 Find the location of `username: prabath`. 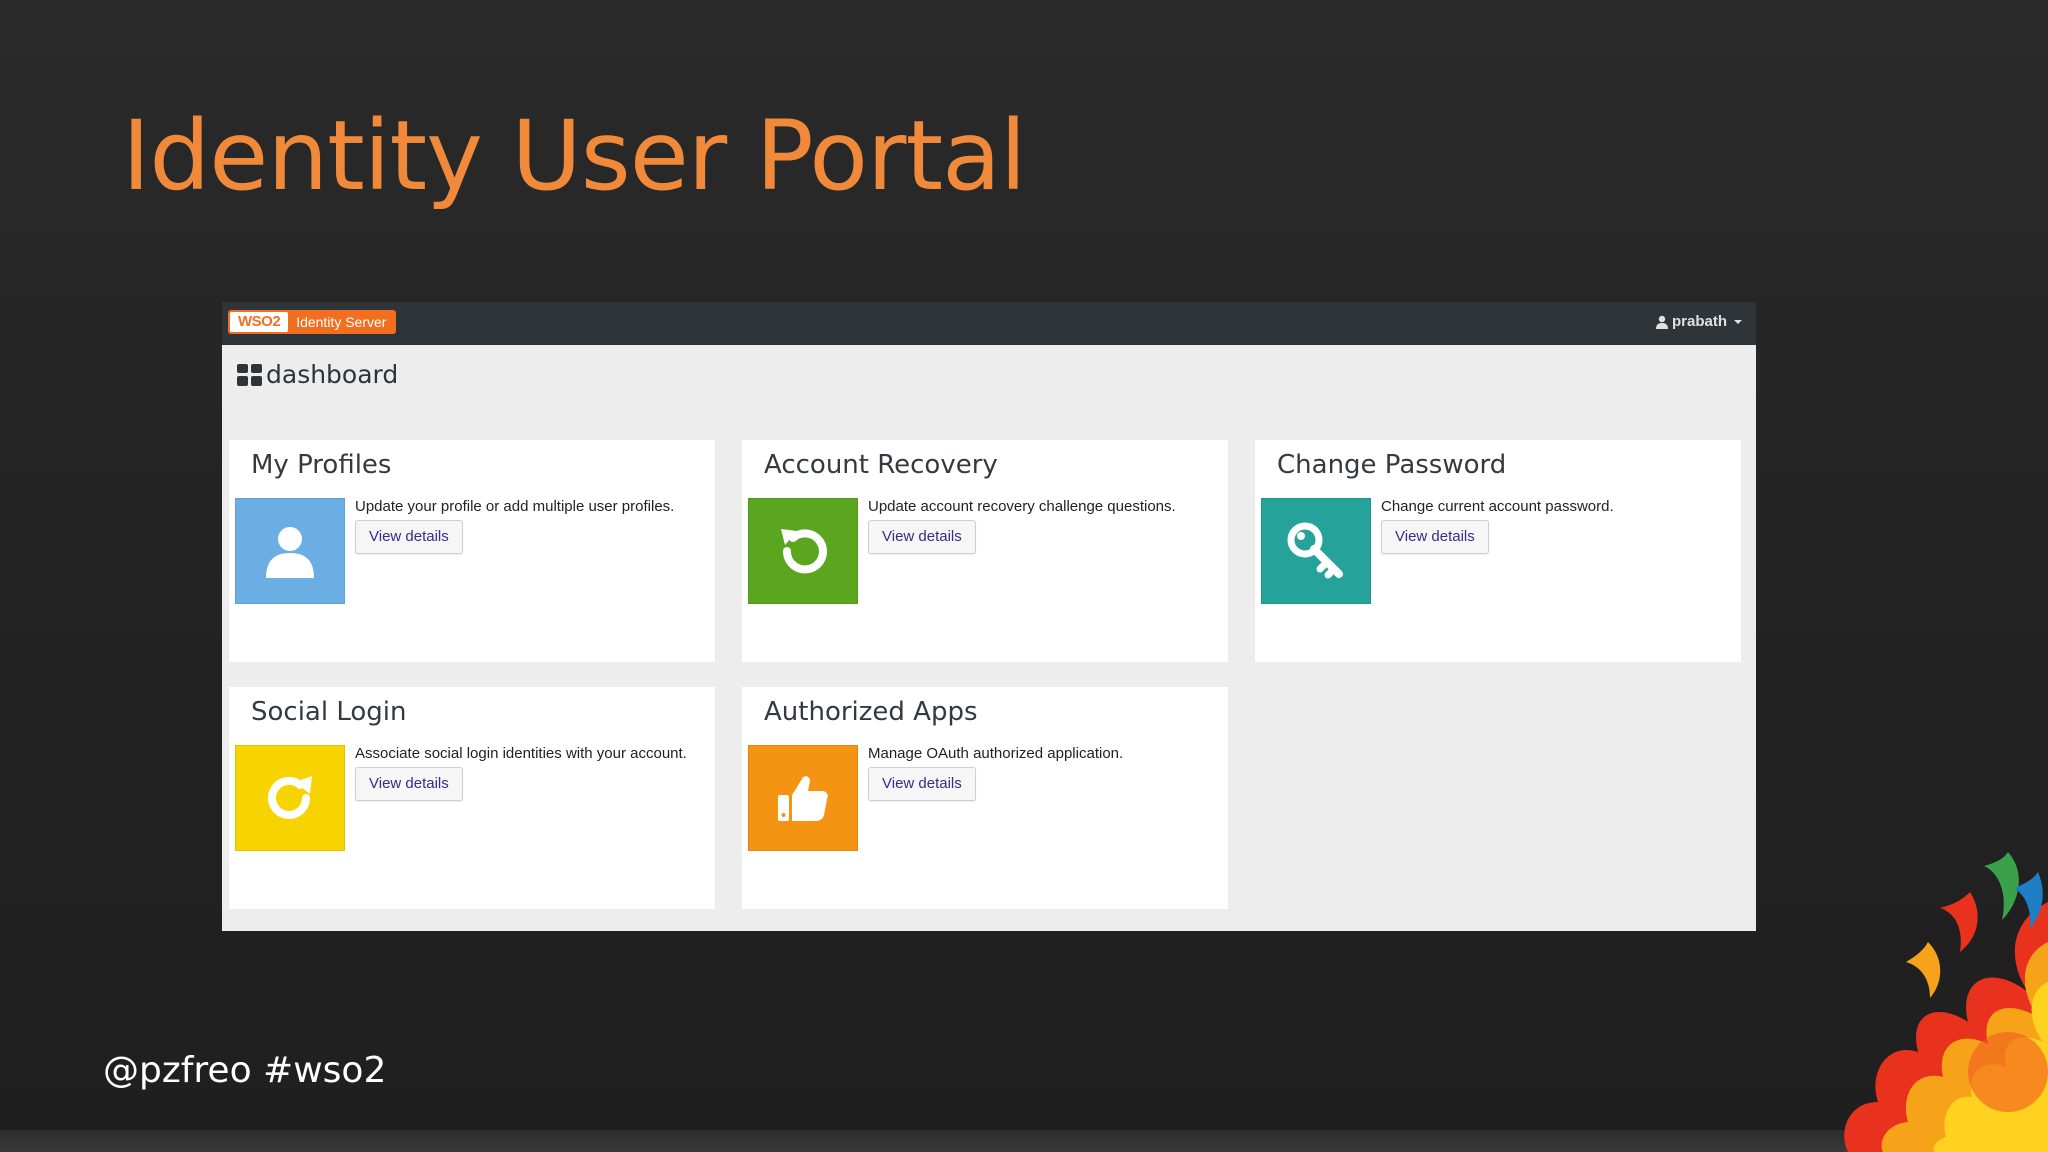

username: prabath is located at coordinates (1699, 321).